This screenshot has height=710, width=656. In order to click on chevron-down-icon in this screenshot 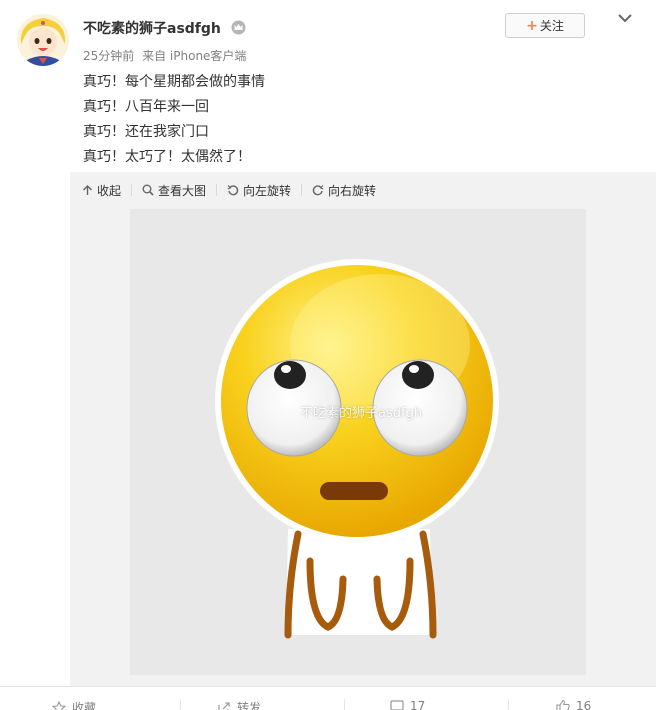, I will do `click(625, 18)`.